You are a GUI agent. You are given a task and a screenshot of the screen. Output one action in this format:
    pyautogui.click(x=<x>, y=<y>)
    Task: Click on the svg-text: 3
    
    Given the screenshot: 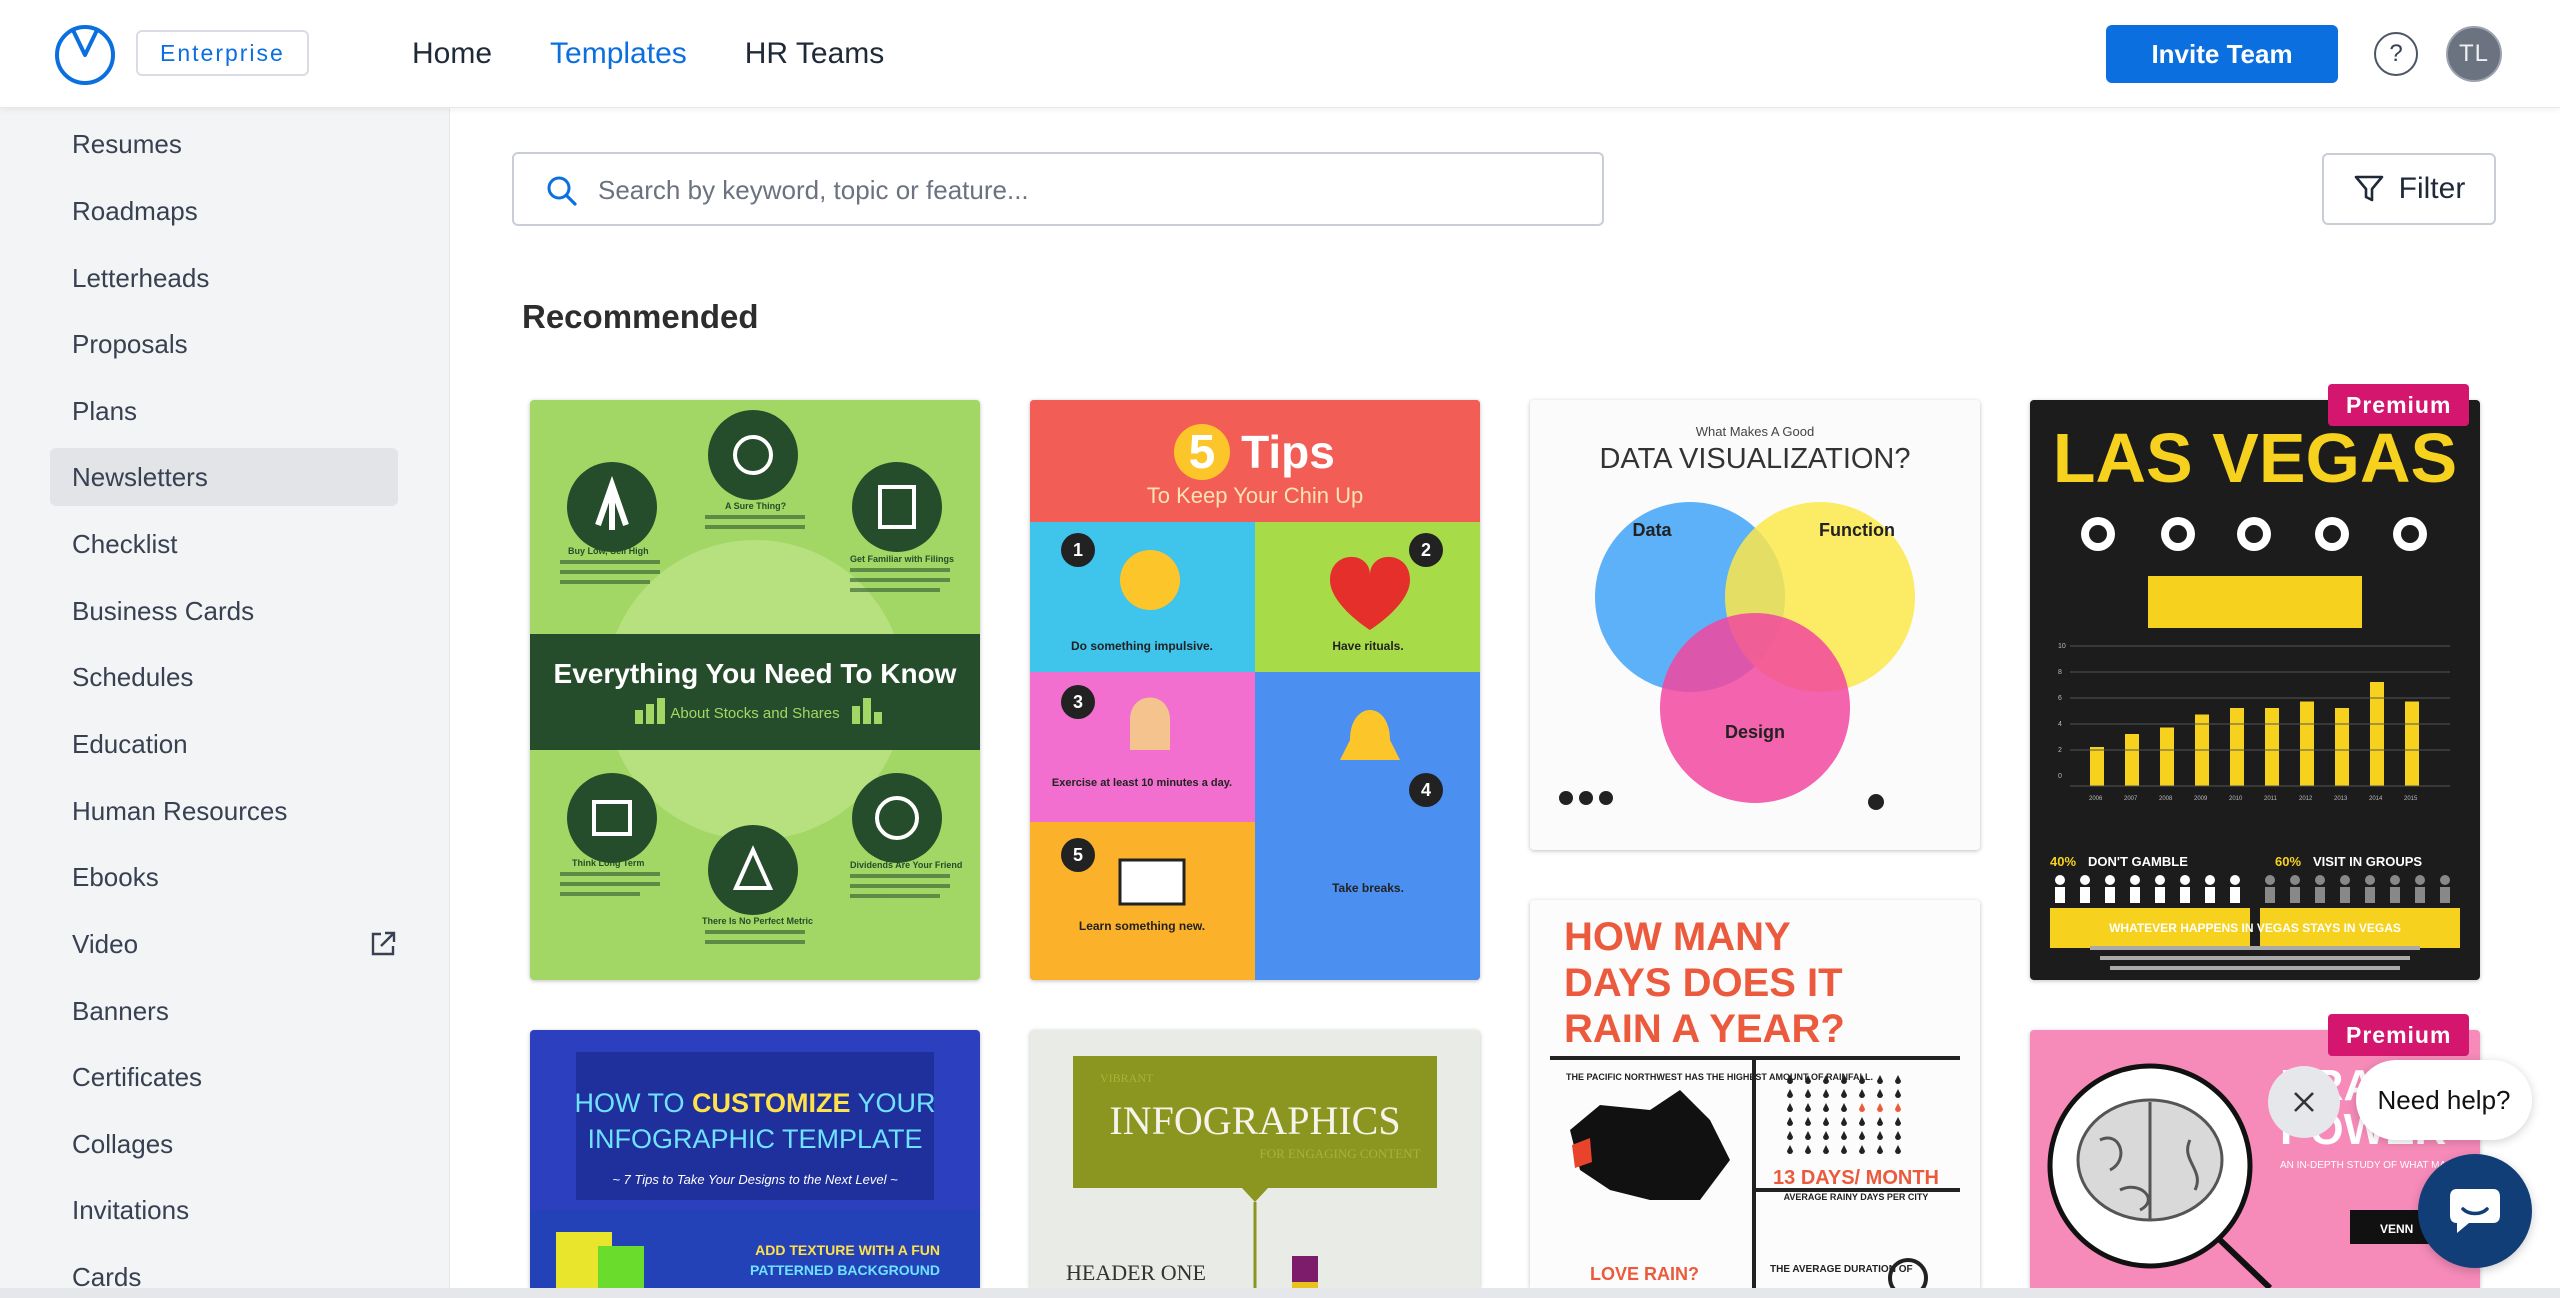 What is the action you would take?
    pyautogui.click(x=1078, y=702)
    